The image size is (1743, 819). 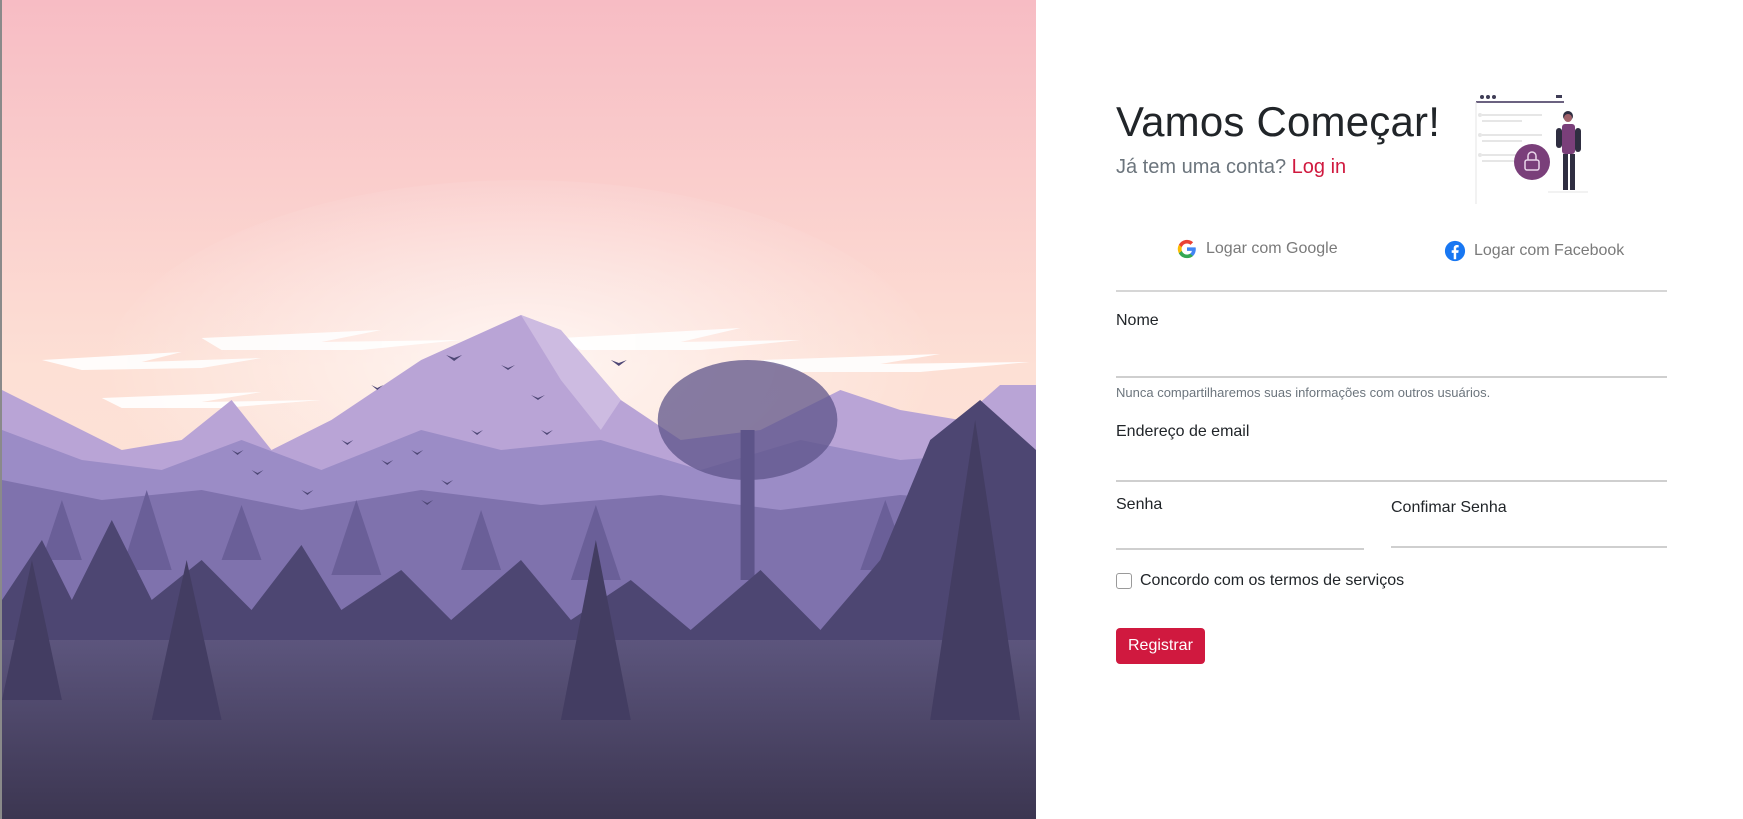 I want to click on terms-label: Concordo com os termos de serviços, so click(x=1272, y=580).